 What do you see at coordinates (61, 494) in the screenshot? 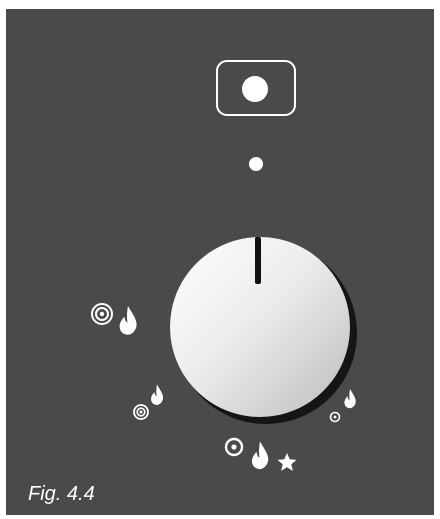
I see `figure-caption: Fig. 4.4` at bounding box center [61, 494].